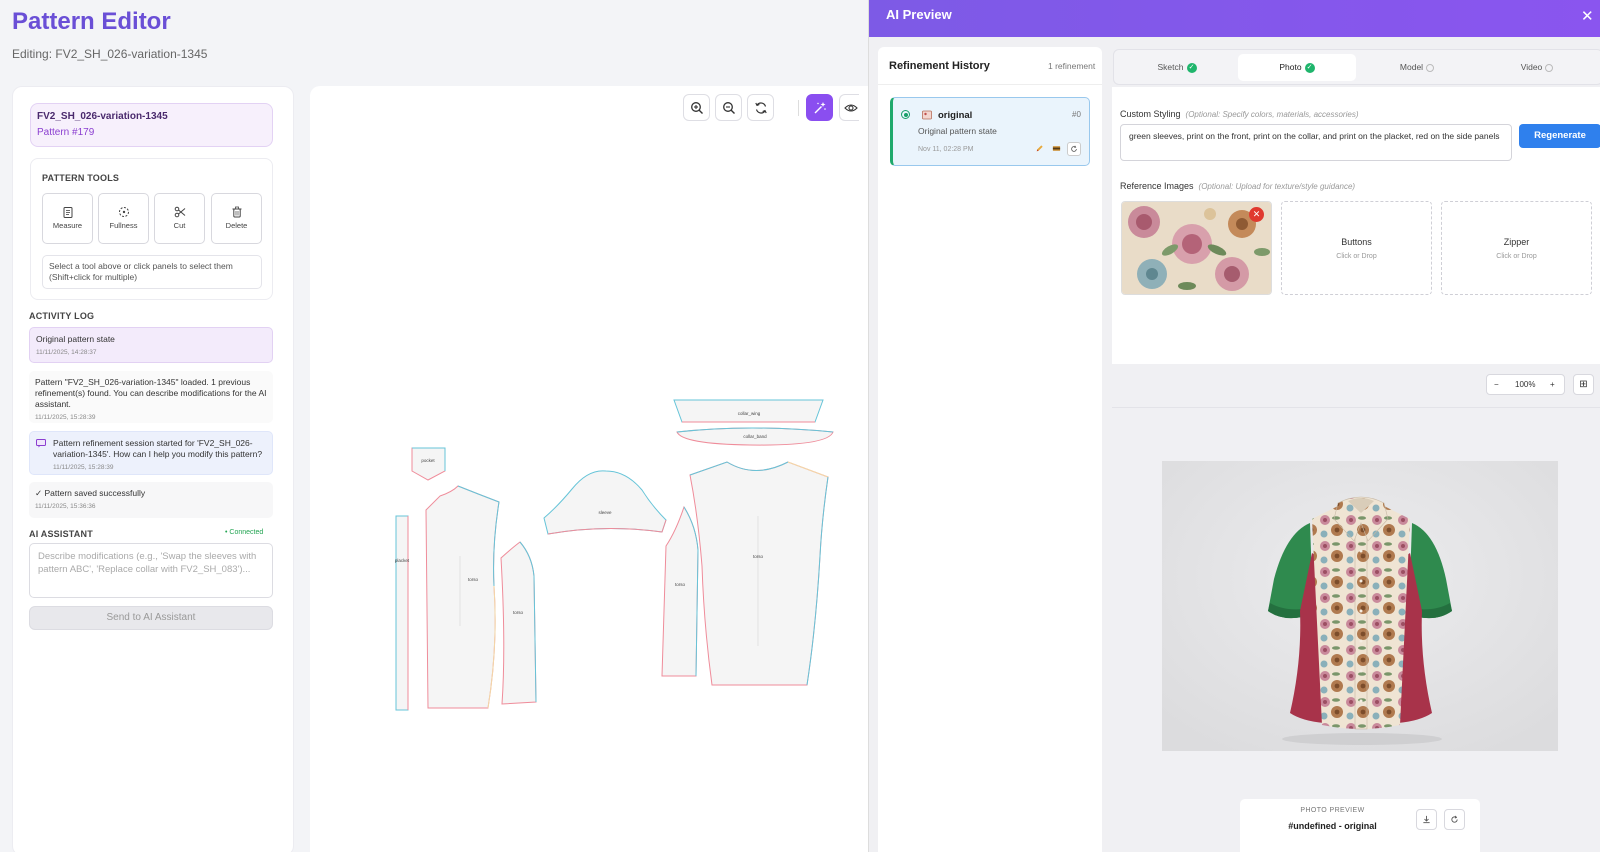  I want to click on pattern-number: Pattern #179, so click(66, 132).